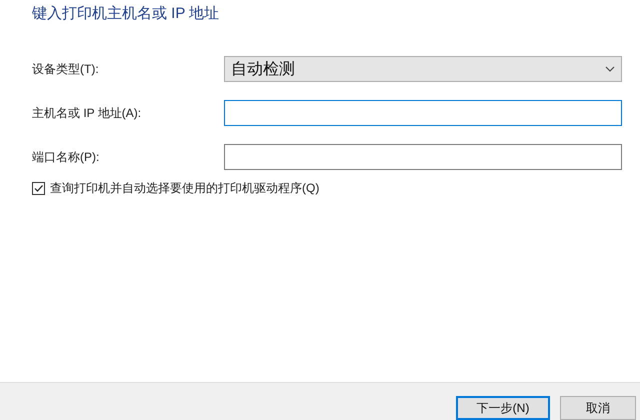 The height and width of the screenshot is (420, 640). I want to click on field-label: 设备类型(T):, so click(66, 69).